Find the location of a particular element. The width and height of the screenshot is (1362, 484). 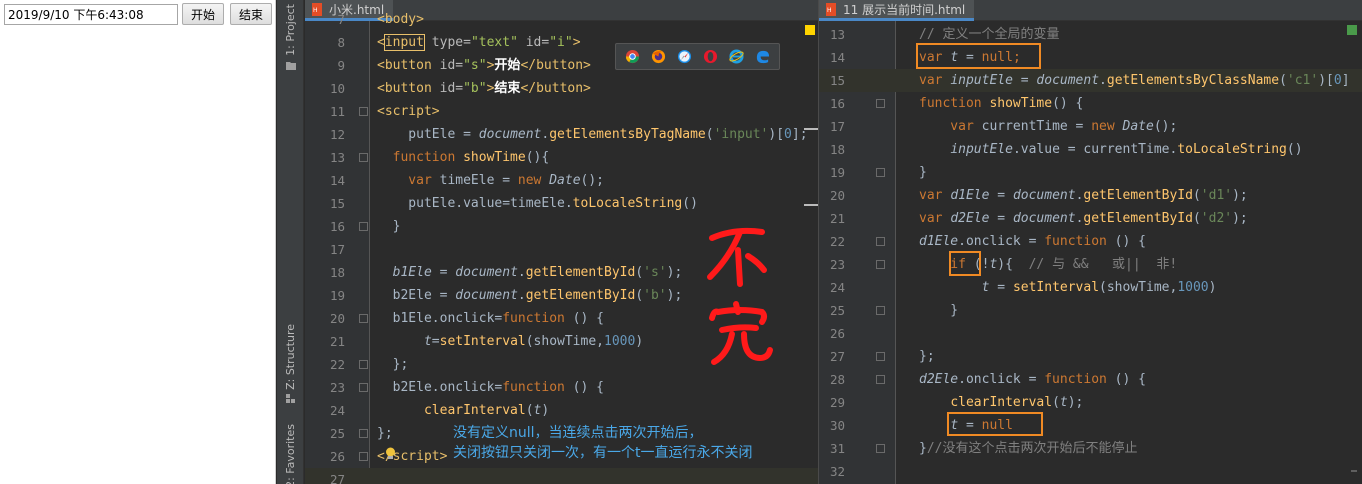

structure-tool-tab: Z: Structure is located at coordinates (290, 364).